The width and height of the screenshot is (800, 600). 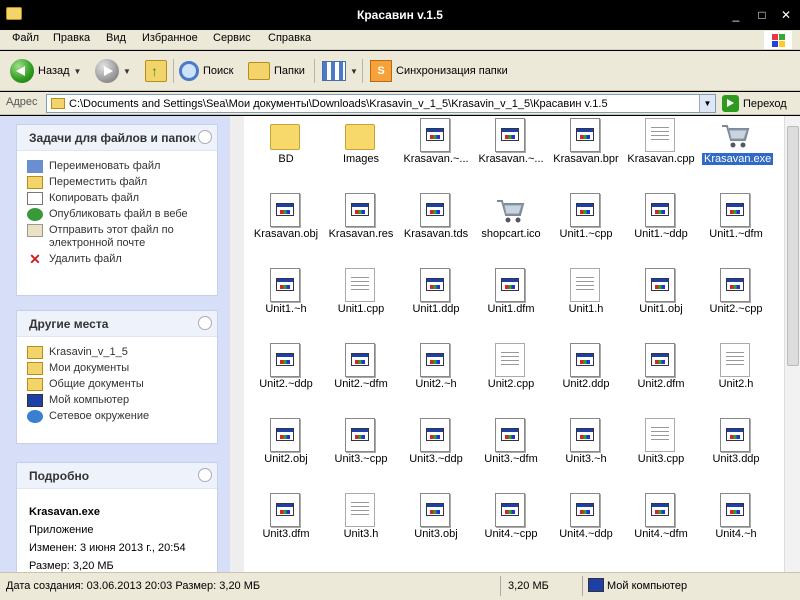 What do you see at coordinates (736, 151) in the screenshot?
I see `file-item: Krasavan.exe` at bounding box center [736, 151].